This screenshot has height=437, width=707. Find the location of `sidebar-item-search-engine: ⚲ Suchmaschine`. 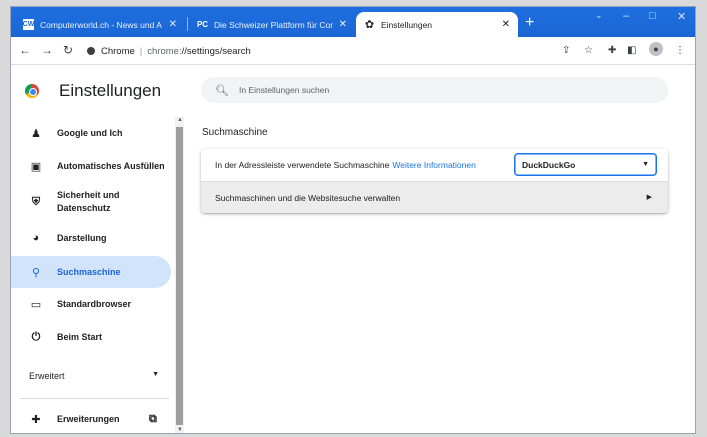

sidebar-item-search-engine: ⚲ Suchmaschine is located at coordinates (91, 272).